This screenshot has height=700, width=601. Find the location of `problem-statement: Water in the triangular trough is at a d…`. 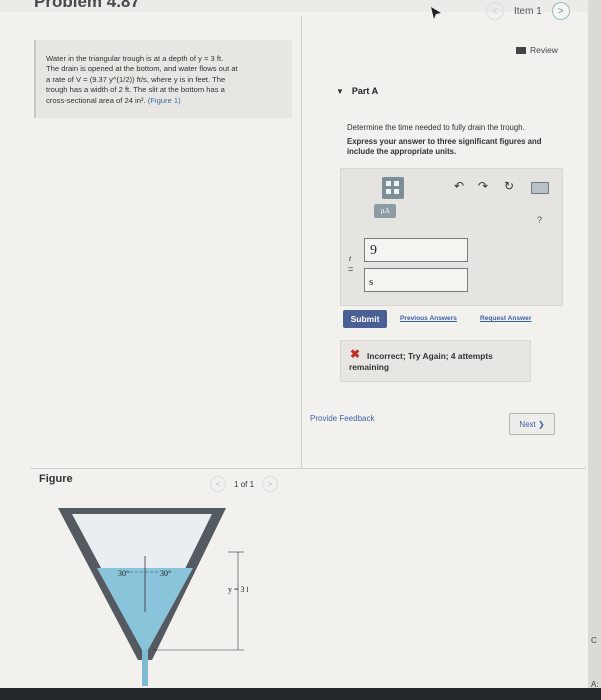

problem-statement: Water in the triangular trough is at a d… is located at coordinates (165, 80).